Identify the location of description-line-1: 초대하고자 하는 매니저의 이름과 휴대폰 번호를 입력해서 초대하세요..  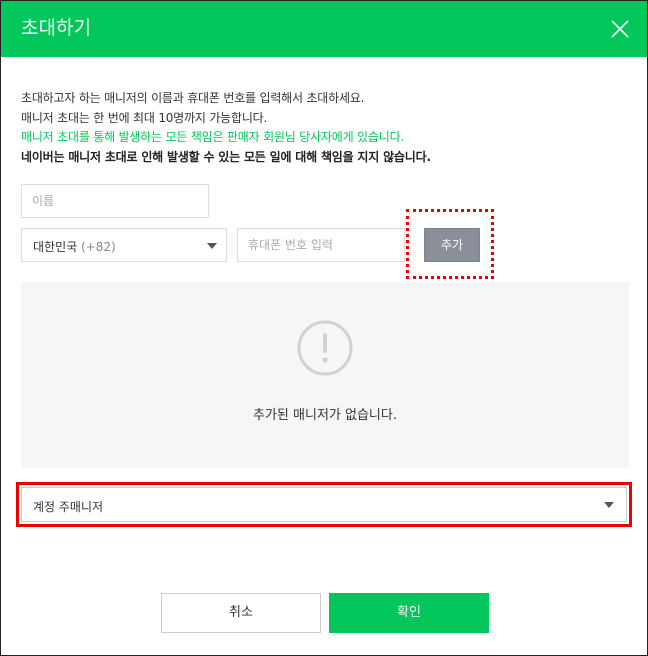
(193, 98).